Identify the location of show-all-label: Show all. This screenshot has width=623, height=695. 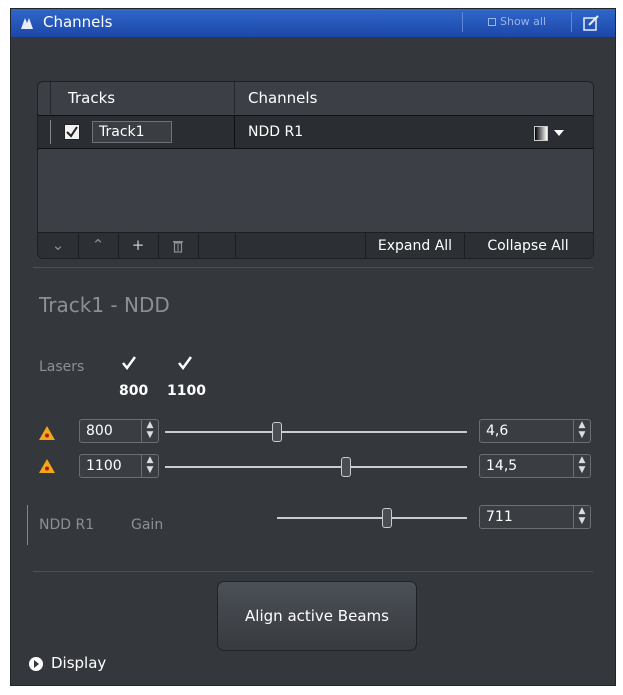
(523, 21).